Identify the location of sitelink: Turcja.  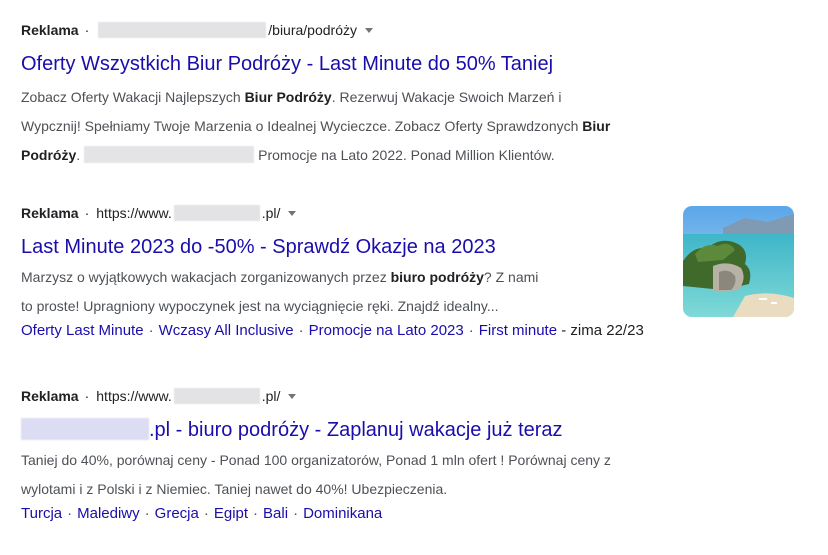
(41, 513).